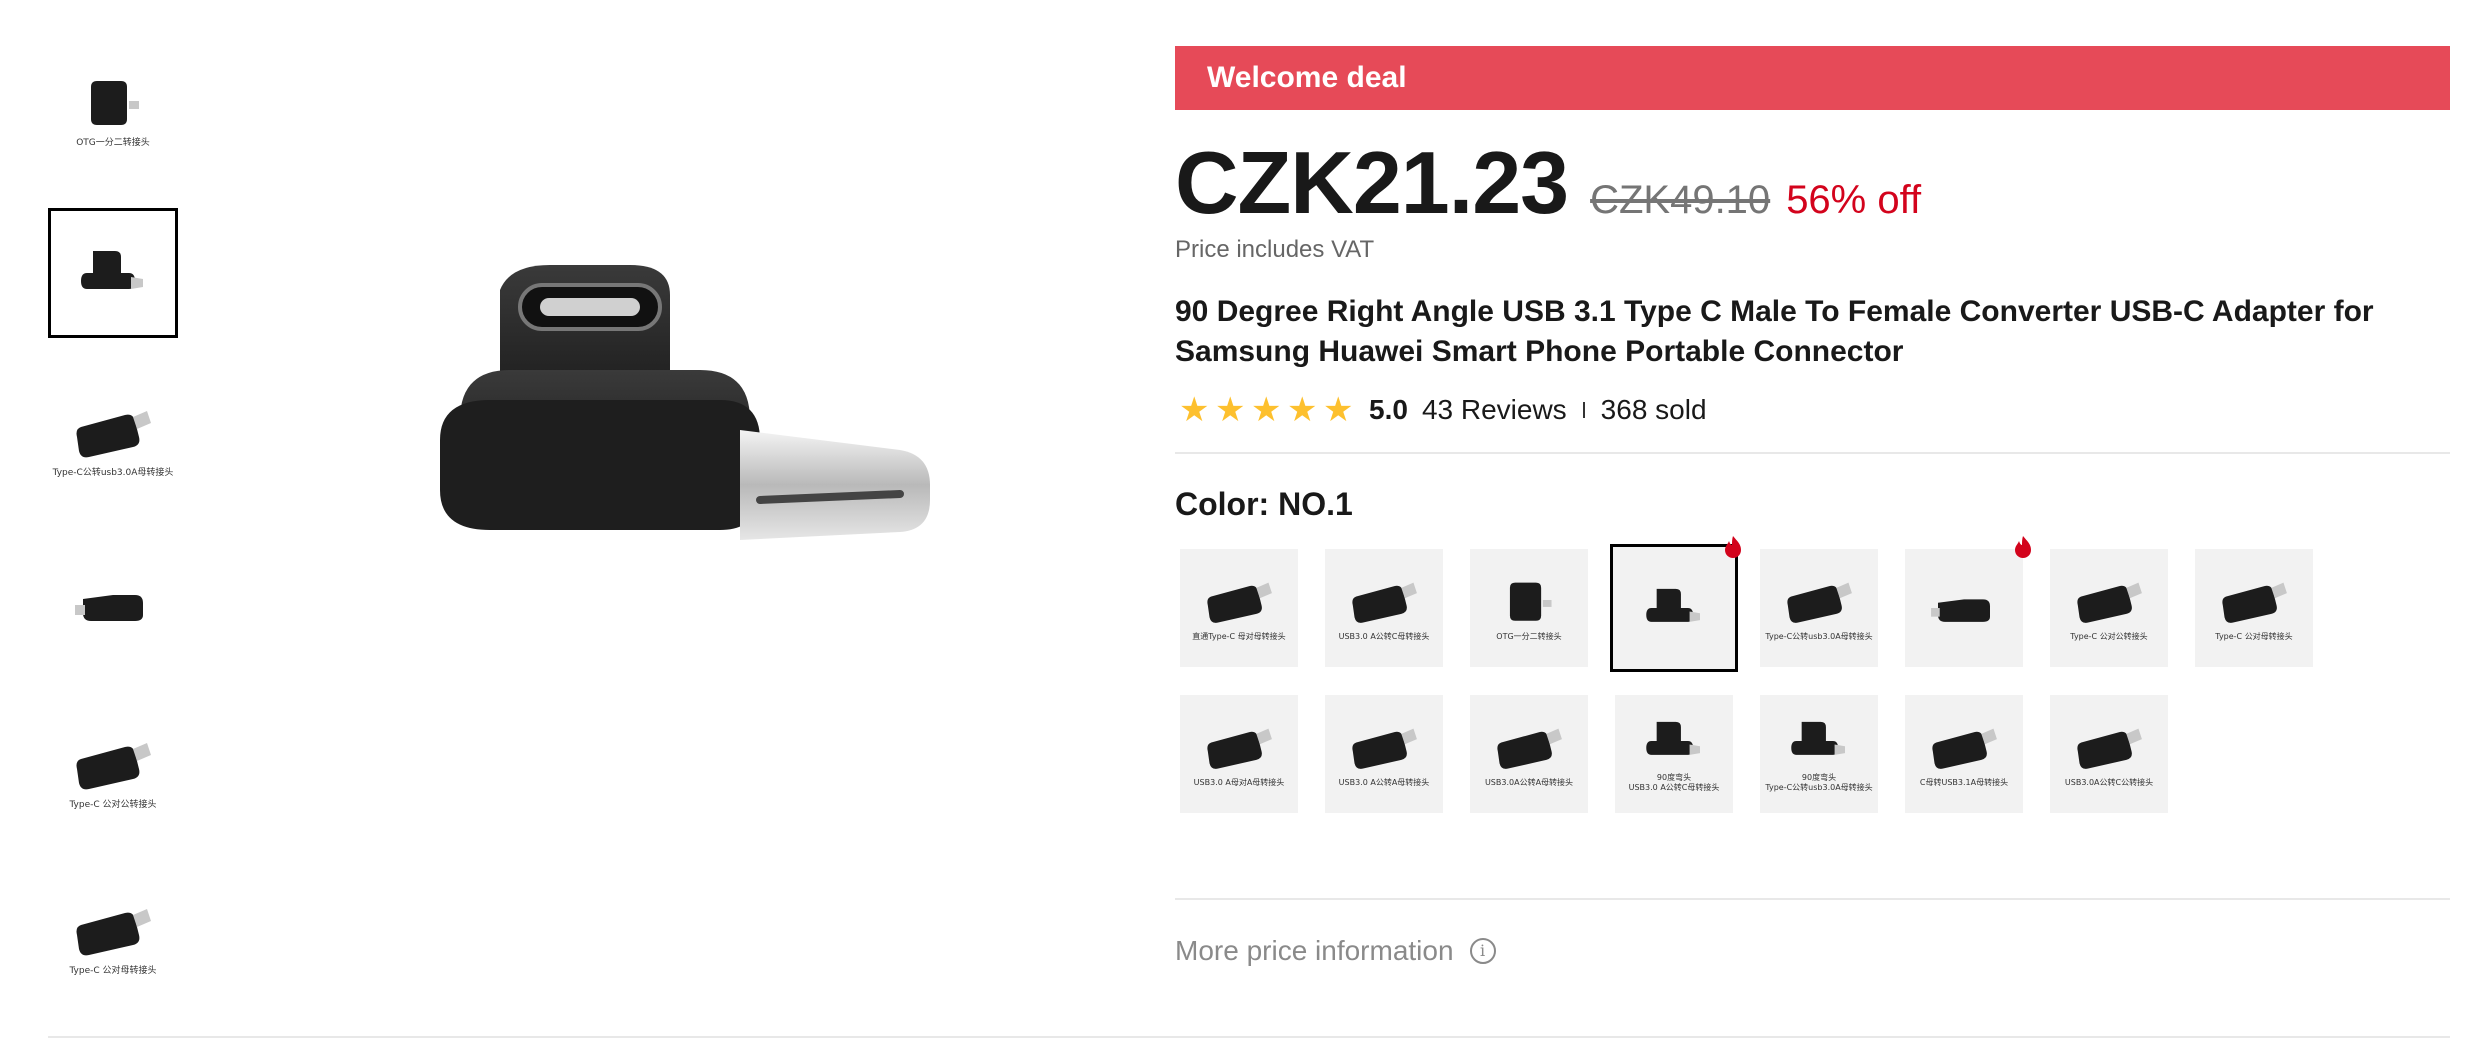 The image size is (2472, 1050). I want to click on color-option-14: C母转USB3.1A母转接头, so click(1964, 754).